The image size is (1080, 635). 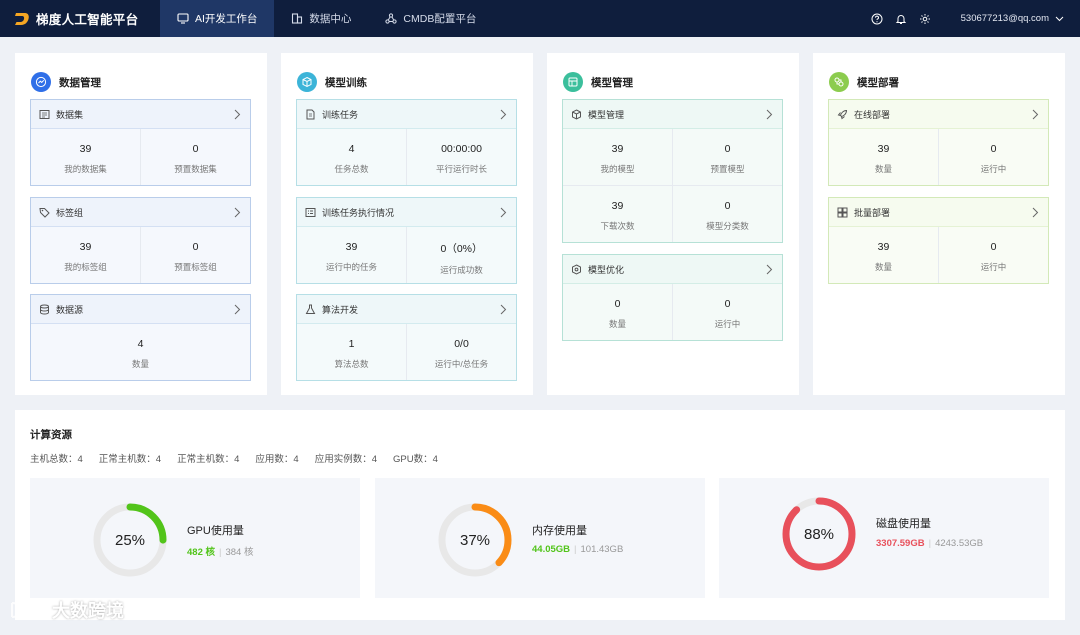 I want to click on label-group-panel: 标签组 39 我的标签组 0 预置标签组, so click(x=140, y=240).